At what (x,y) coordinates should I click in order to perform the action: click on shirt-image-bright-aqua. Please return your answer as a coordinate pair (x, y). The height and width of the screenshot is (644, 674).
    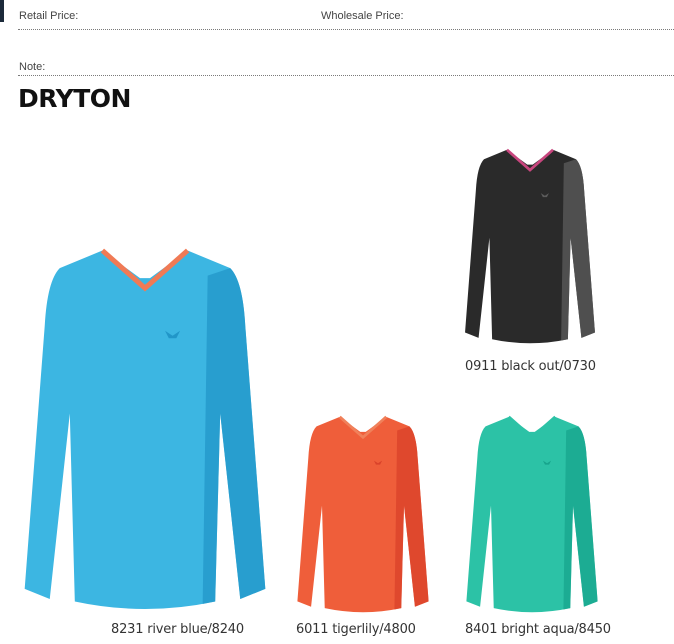
    Looking at the image, I should click on (532, 514).